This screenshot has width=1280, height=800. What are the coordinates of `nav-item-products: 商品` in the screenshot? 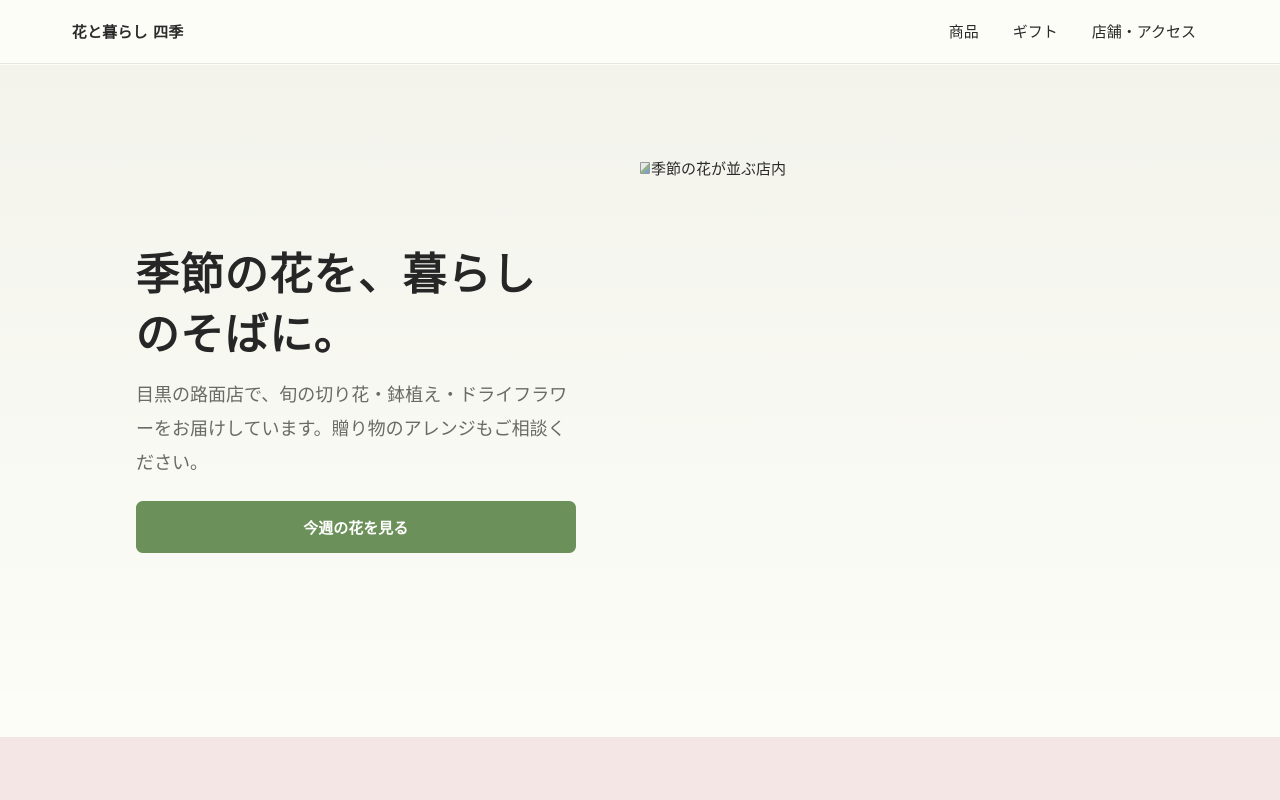 It's located at (964, 31).